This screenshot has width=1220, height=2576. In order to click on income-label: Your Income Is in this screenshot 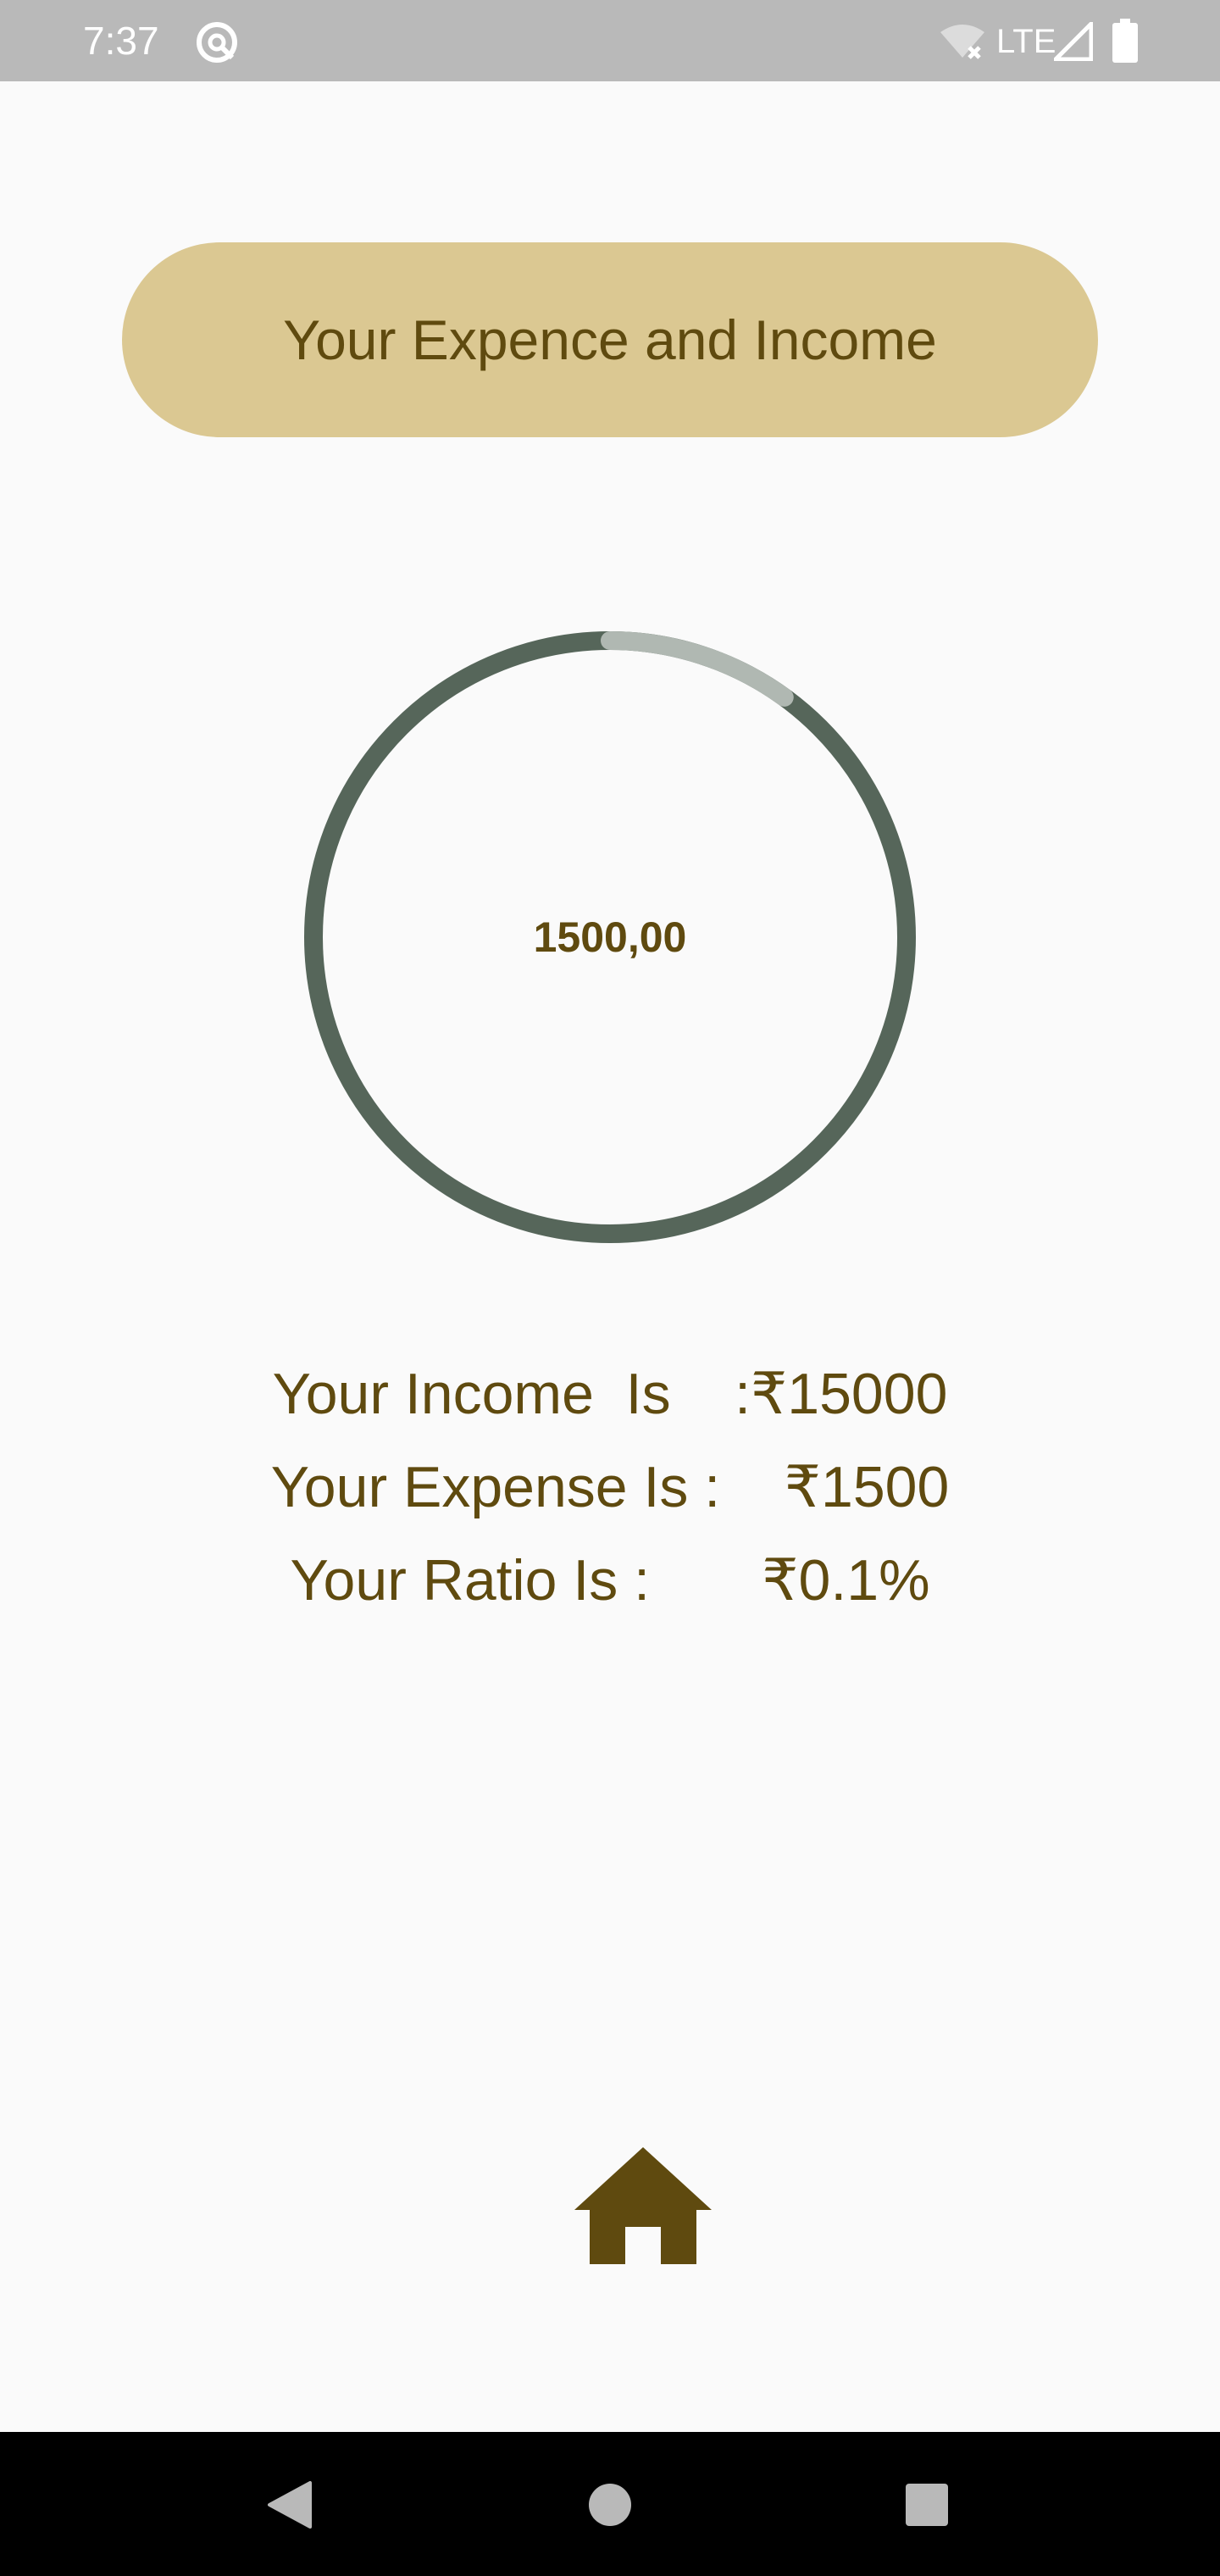, I will do `click(503, 1394)`.